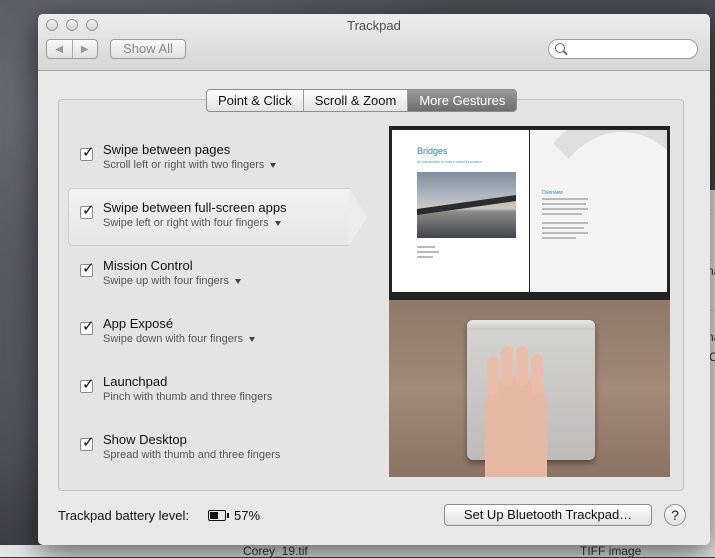  Describe the element at coordinates (374, 25) in the screenshot. I see `window-title: Trackpad` at that location.